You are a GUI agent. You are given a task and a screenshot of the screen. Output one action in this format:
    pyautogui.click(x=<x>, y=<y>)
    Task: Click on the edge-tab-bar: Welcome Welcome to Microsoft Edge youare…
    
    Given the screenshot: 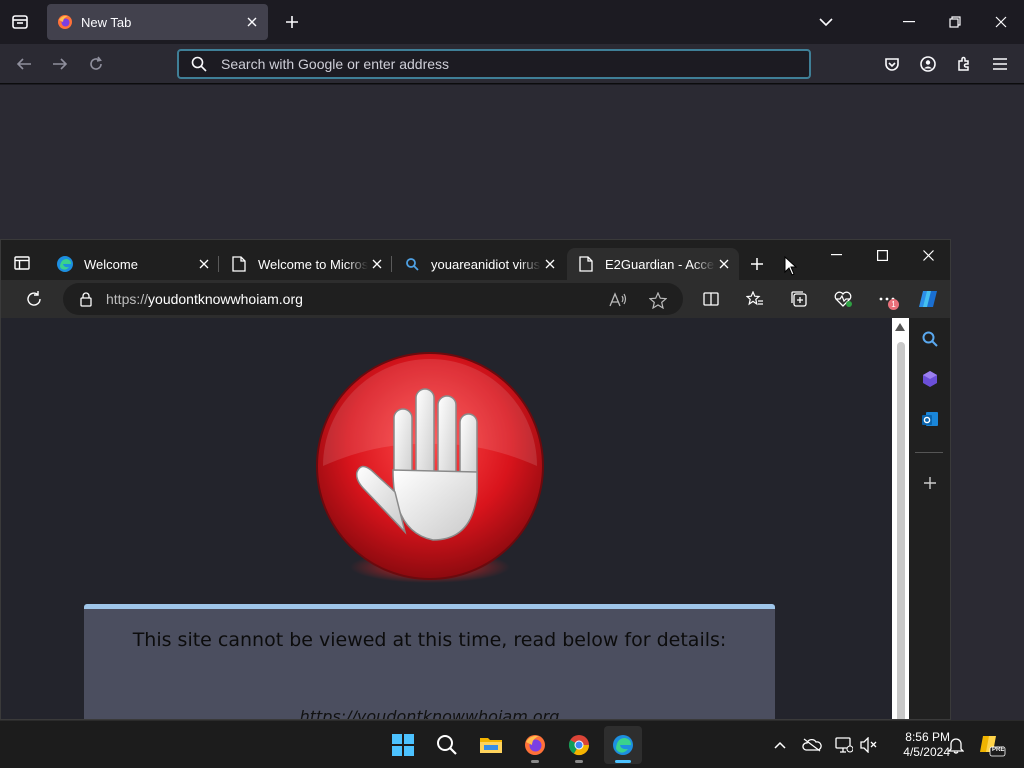 What is the action you would take?
    pyautogui.click(x=475, y=260)
    